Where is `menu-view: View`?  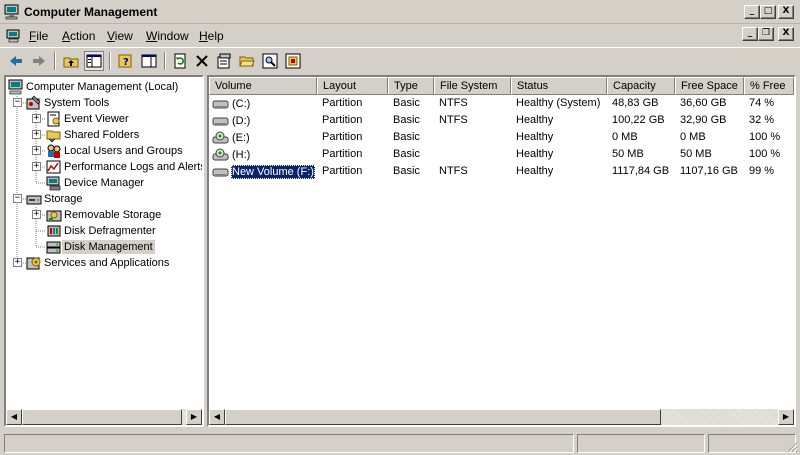 menu-view: View is located at coordinates (120, 36).